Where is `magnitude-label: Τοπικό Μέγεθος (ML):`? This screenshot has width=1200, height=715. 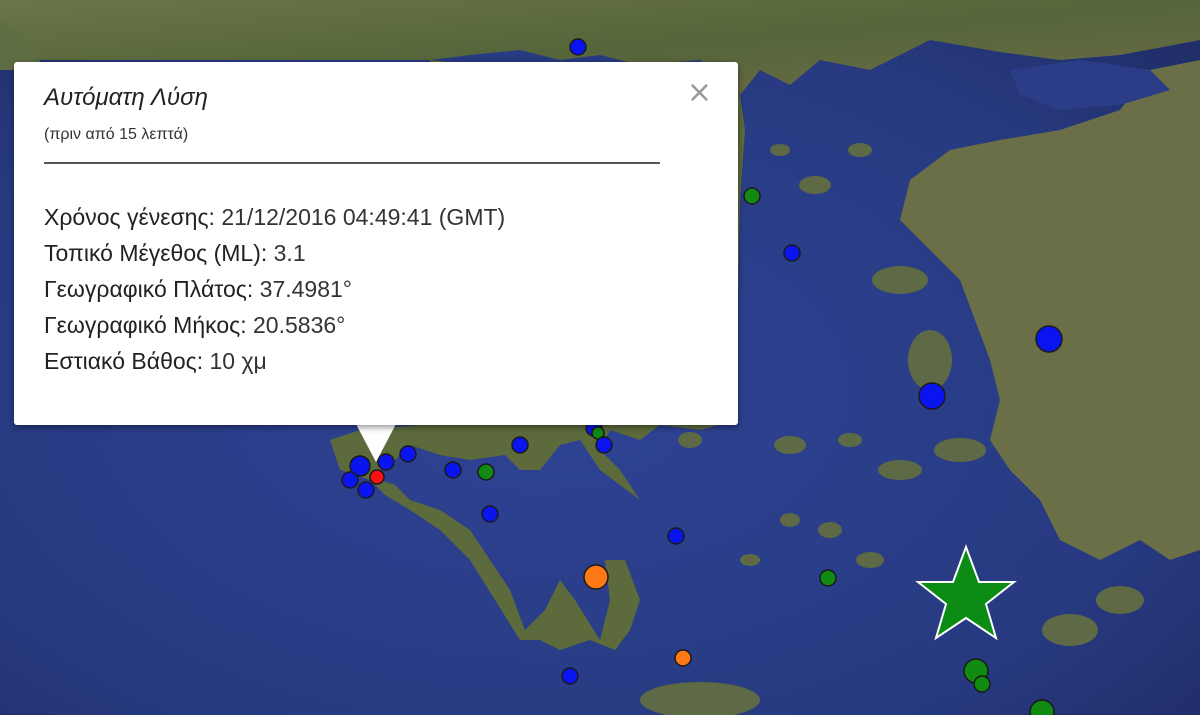
magnitude-label: Τοπικό Μέγεθος (ML): is located at coordinates (159, 253).